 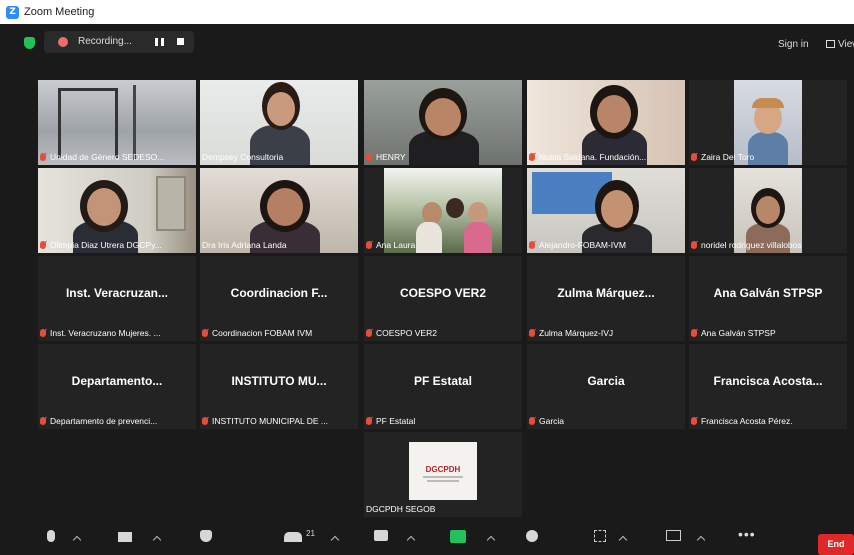 What do you see at coordinates (427, 537) in the screenshot?
I see `meeting-toolbar: 21 ••• End` at bounding box center [427, 537].